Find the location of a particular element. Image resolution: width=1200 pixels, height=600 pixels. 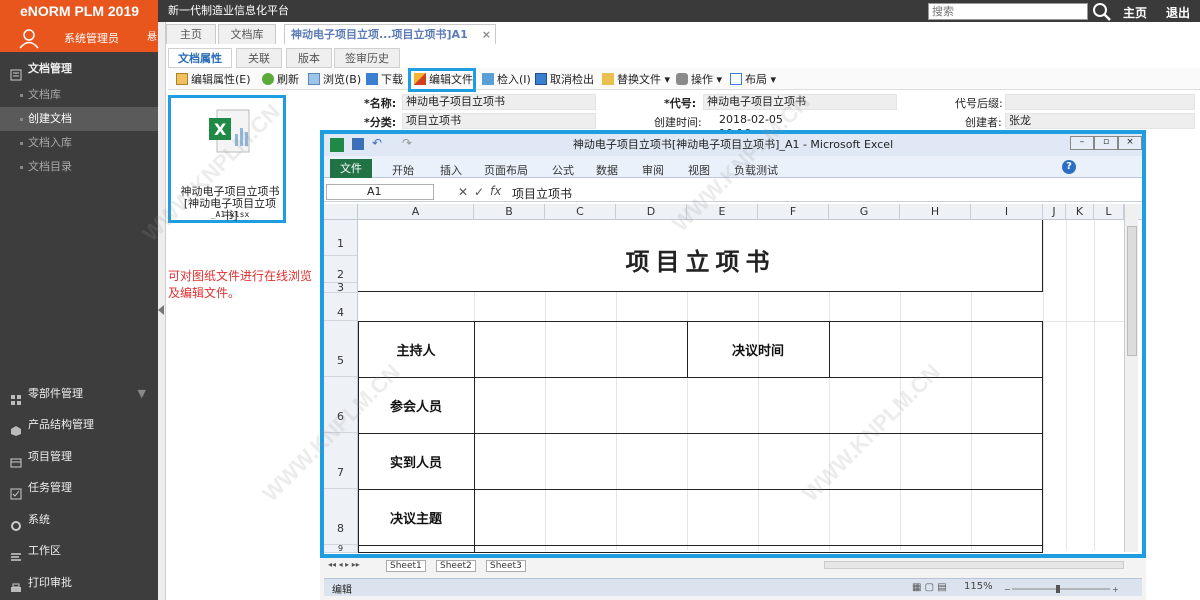

tab-current-doc: 神动电子项目立项...项目立项书]A1 × is located at coordinates (390, 34).